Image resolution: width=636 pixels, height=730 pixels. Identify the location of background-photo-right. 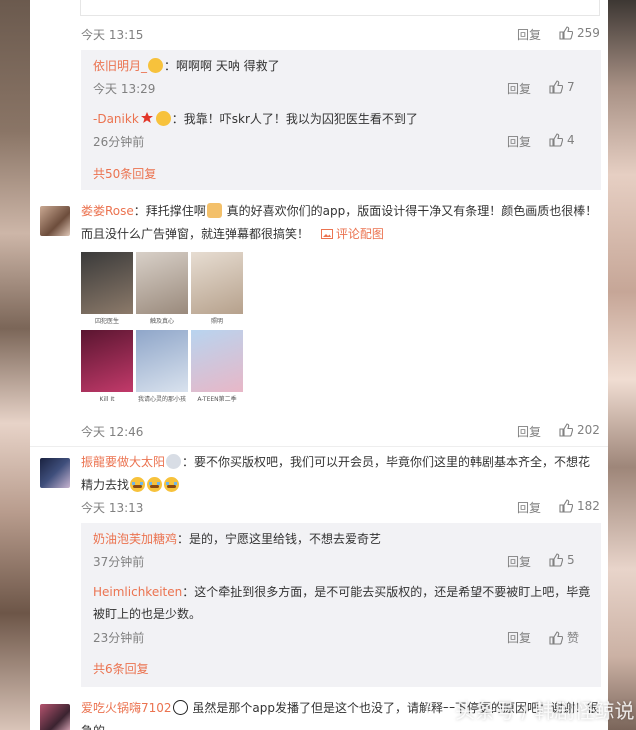
(622, 365).